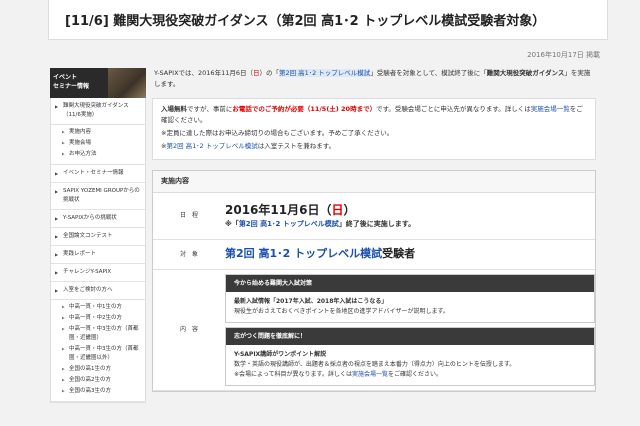 This screenshot has width=640, height=426. Describe the element at coordinates (232, 223) in the screenshot. I see `date-note-text: ※「` at that location.